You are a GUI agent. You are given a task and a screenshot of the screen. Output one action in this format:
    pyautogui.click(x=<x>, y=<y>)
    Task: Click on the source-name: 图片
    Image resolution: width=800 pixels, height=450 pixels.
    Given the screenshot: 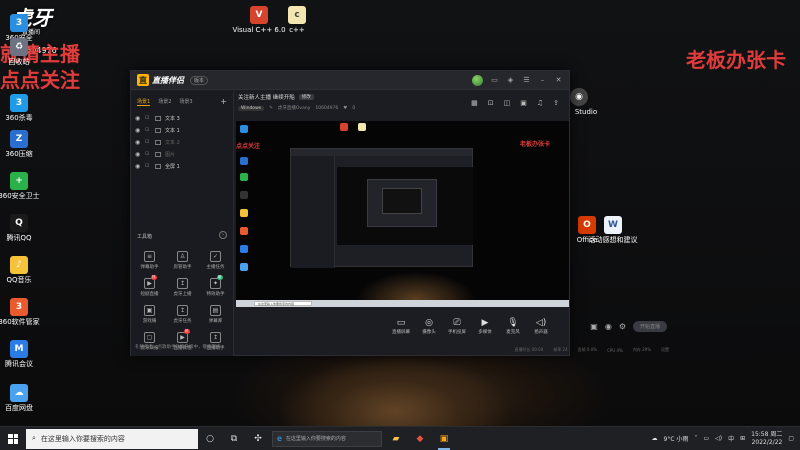 What is the action you would take?
    pyautogui.click(x=170, y=154)
    